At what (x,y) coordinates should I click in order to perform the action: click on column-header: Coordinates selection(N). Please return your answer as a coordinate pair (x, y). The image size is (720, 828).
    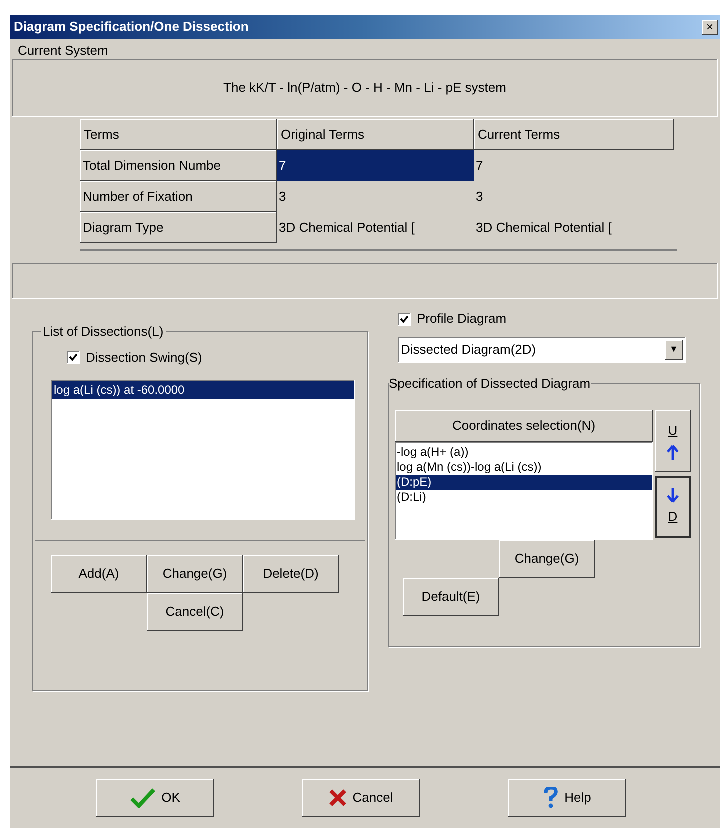
    Looking at the image, I should click on (524, 426).